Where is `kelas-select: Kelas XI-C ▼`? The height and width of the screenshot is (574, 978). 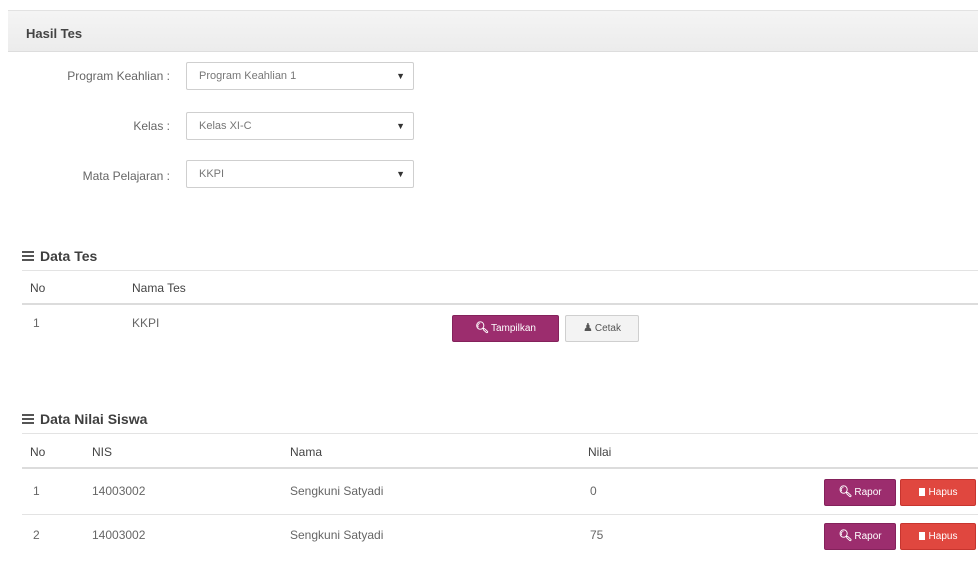
kelas-select: Kelas XI-C ▼ is located at coordinates (300, 126).